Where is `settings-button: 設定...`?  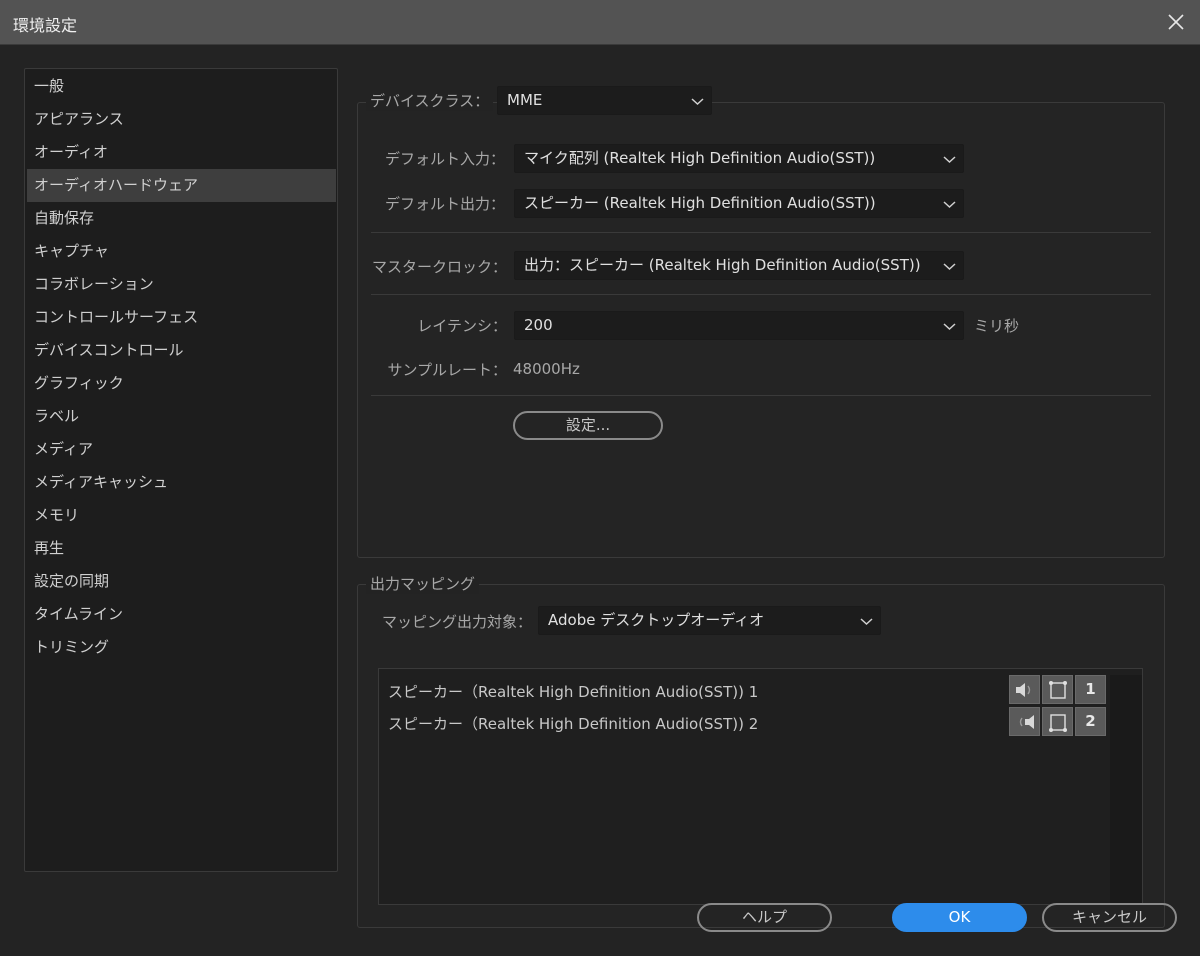
settings-button: 設定... is located at coordinates (588, 425).